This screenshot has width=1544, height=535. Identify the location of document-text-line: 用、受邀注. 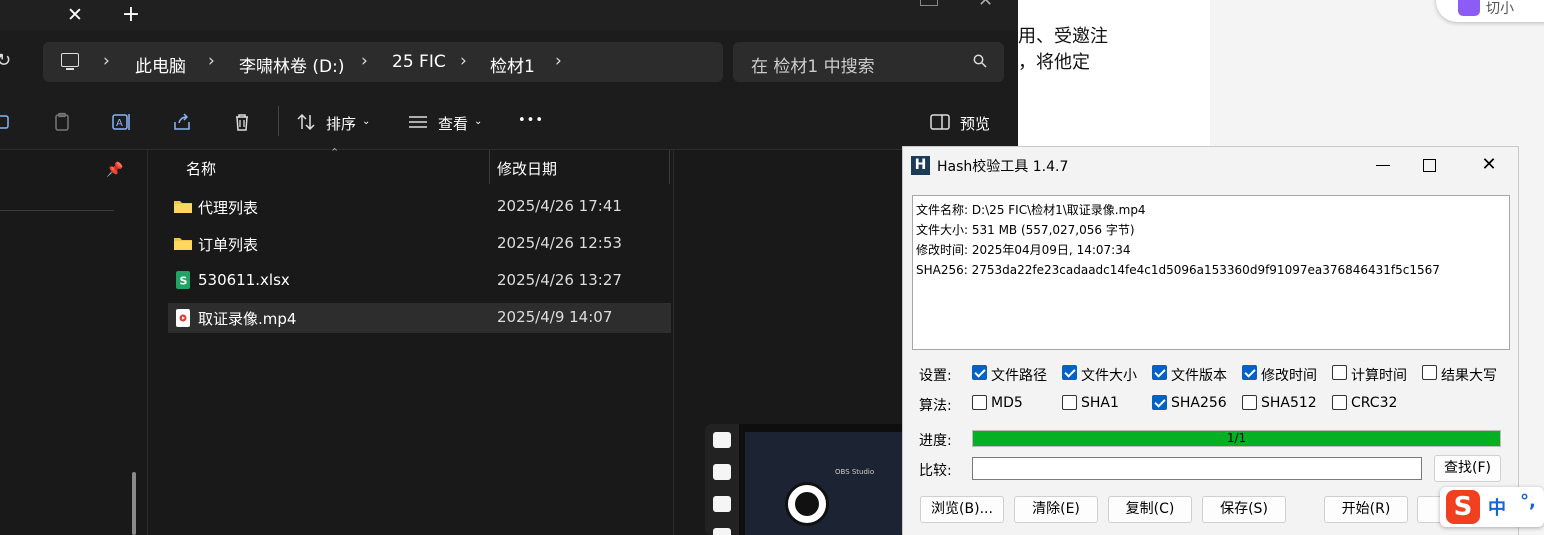
(1063, 36).